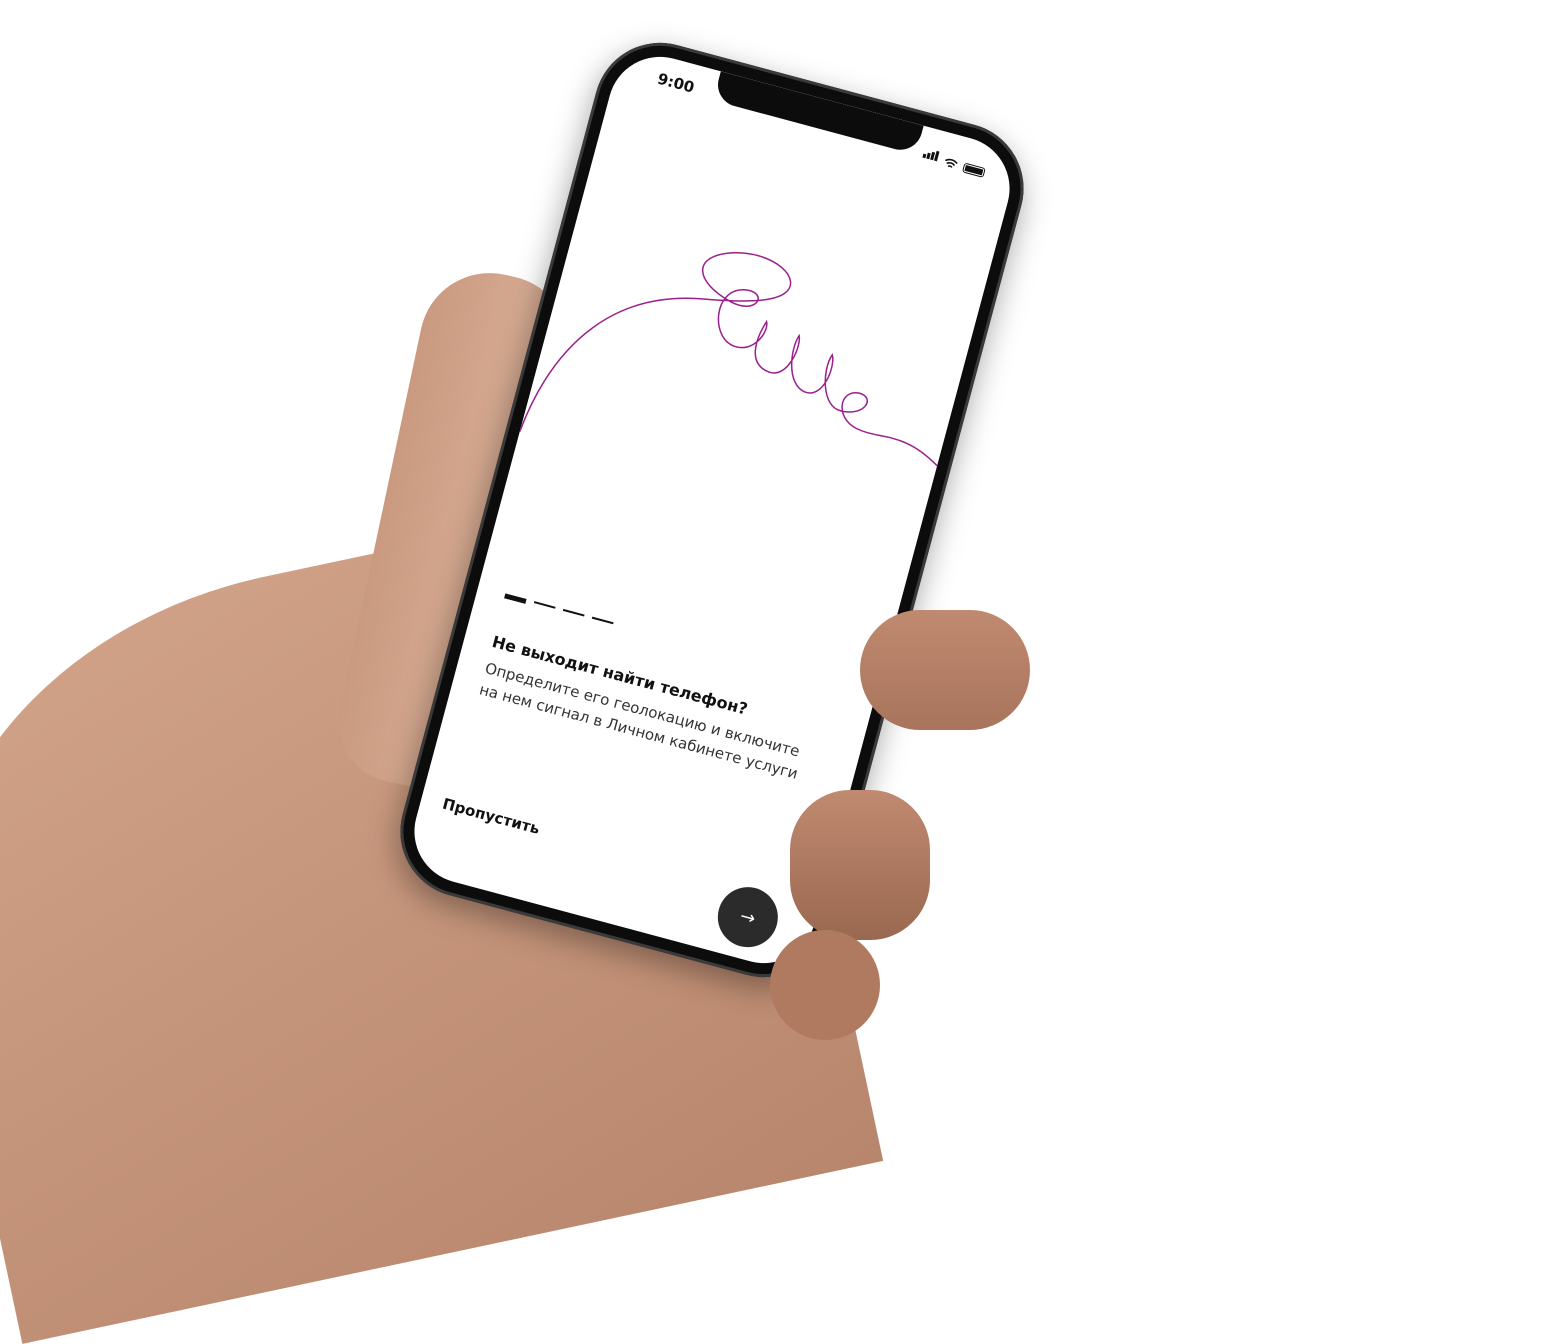  What do you see at coordinates (818, 113) in the screenshot?
I see `notch` at bounding box center [818, 113].